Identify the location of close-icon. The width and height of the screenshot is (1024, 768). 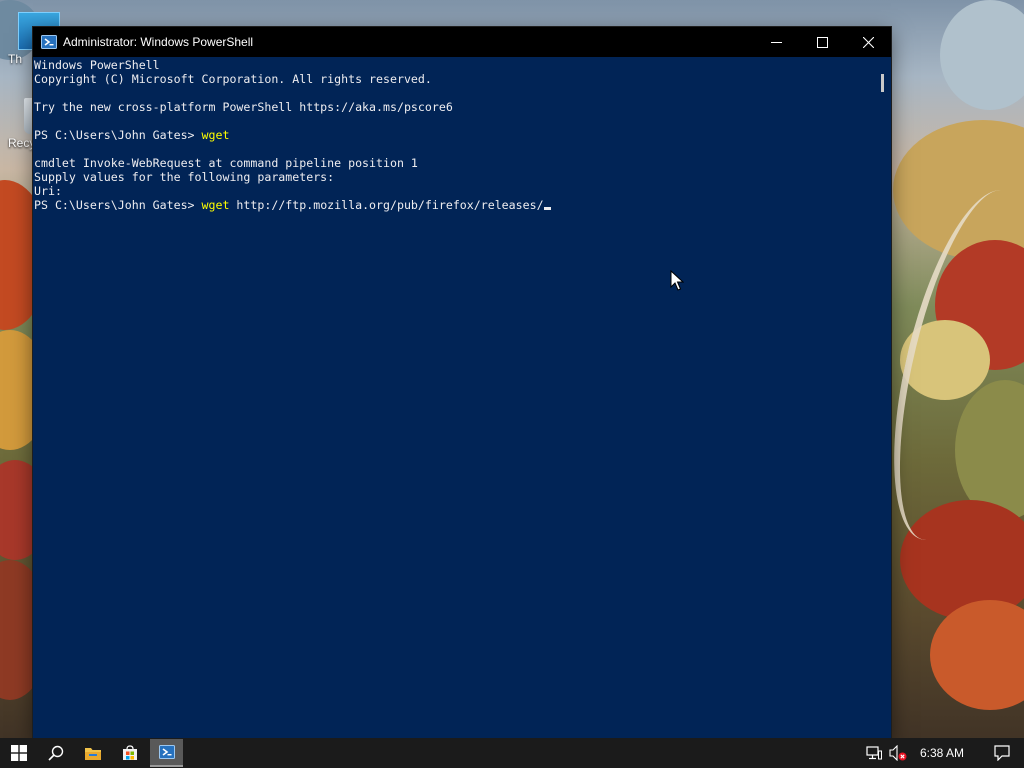
(868, 42).